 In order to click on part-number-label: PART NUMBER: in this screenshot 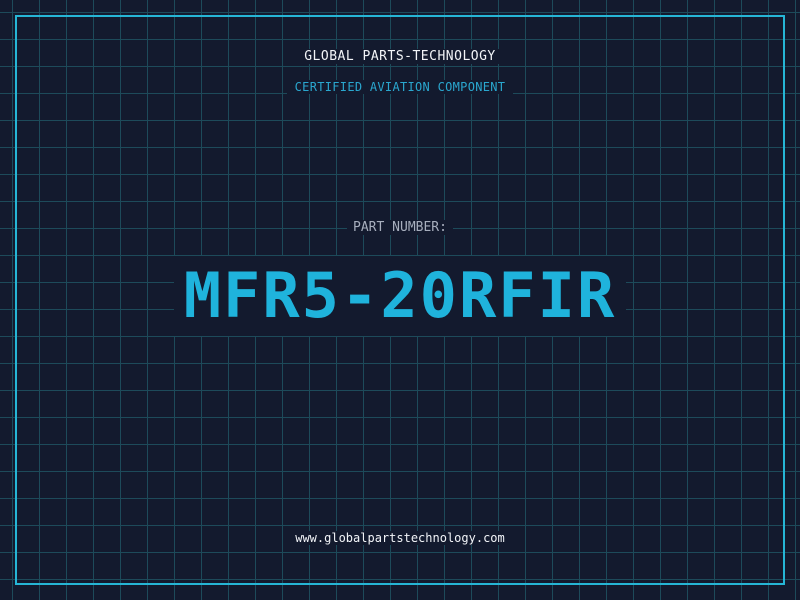, I will do `click(400, 227)`.